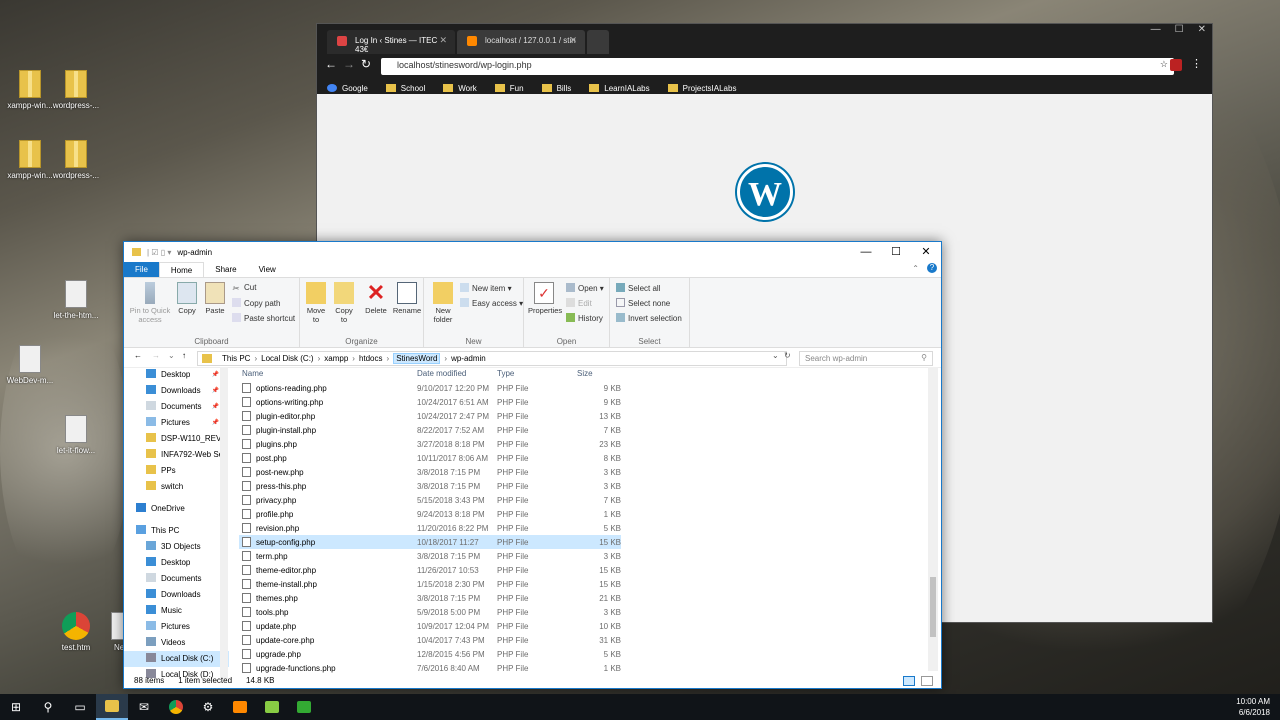 This screenshot has height=720, width=1280. What do you see at coordinates (256, 303) in the screenshot?
I see `copy-path-button: Copy path` at bounding box center [256, 303].